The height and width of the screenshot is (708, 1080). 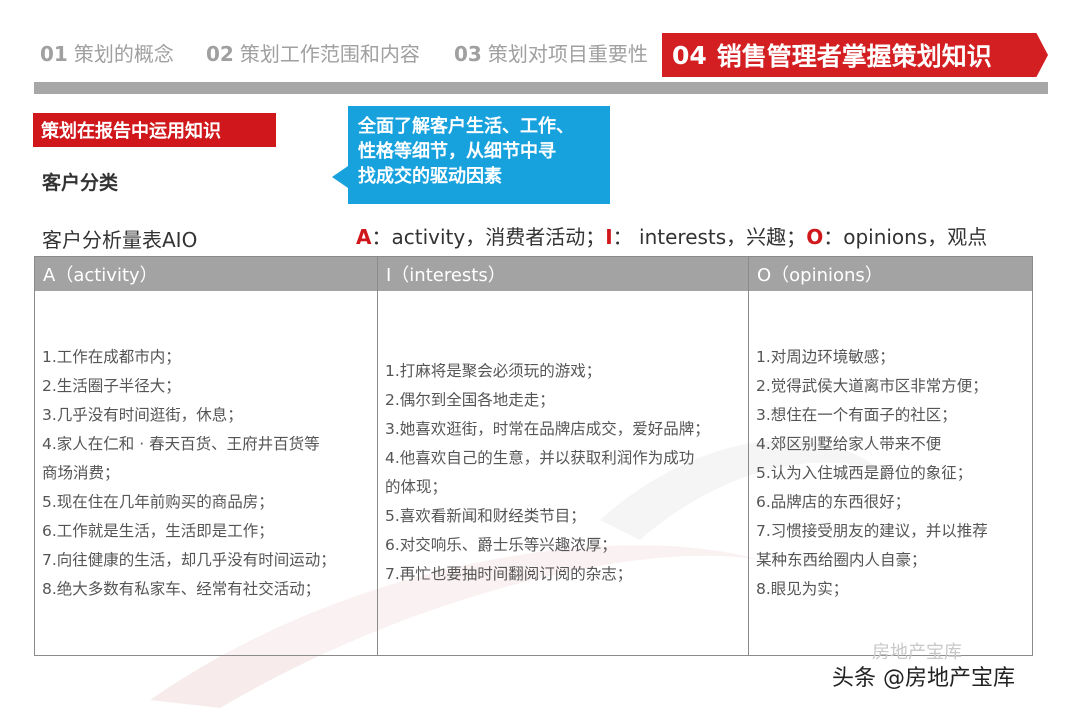 What do you see at coordinates (329, 54) in the screenshot?
I see `nav-tab-label: 策划工作范围和内容` at bounding box center [329, 54].